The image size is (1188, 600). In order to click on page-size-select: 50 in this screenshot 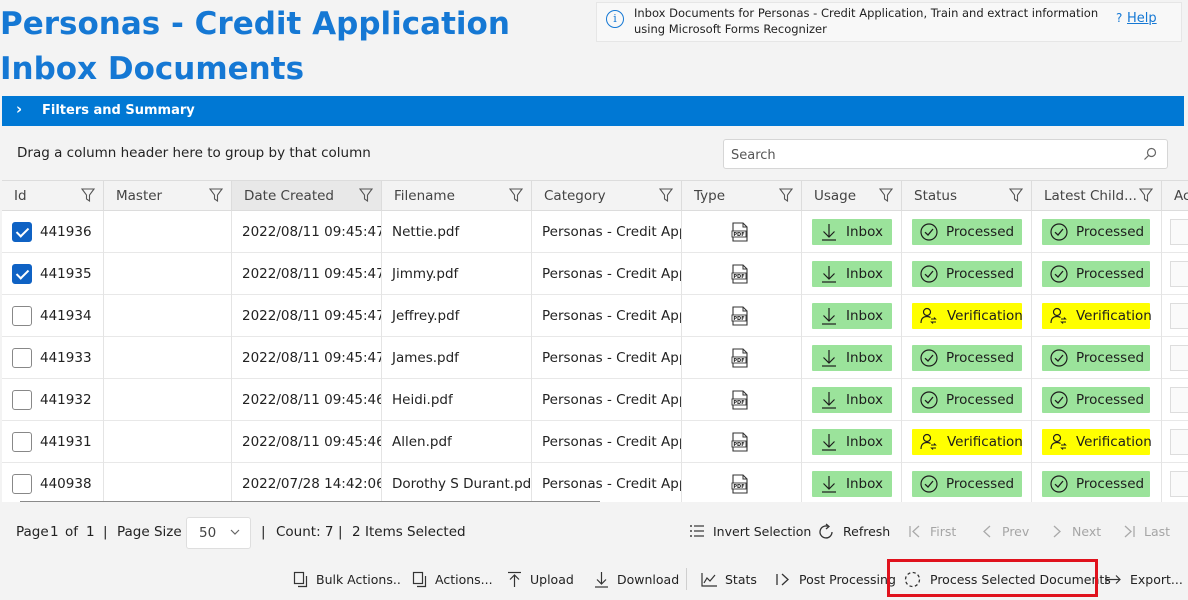, I will do `click(218, 533)`.